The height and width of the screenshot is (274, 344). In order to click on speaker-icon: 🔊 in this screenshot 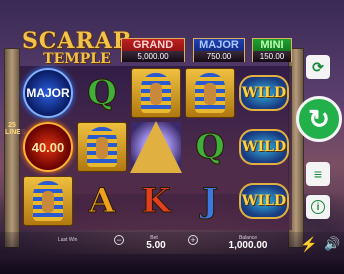, I will do `click(332, 243)`.